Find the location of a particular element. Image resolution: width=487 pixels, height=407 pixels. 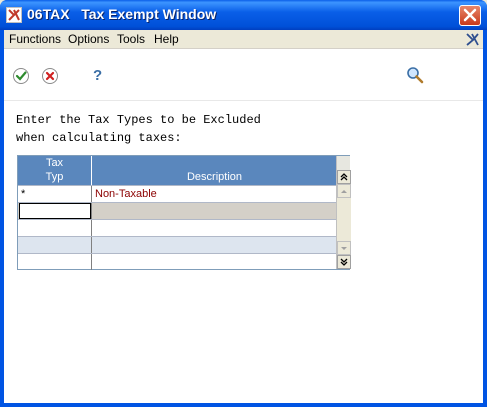

scroll-up-button is located at coordinates (344, 191).